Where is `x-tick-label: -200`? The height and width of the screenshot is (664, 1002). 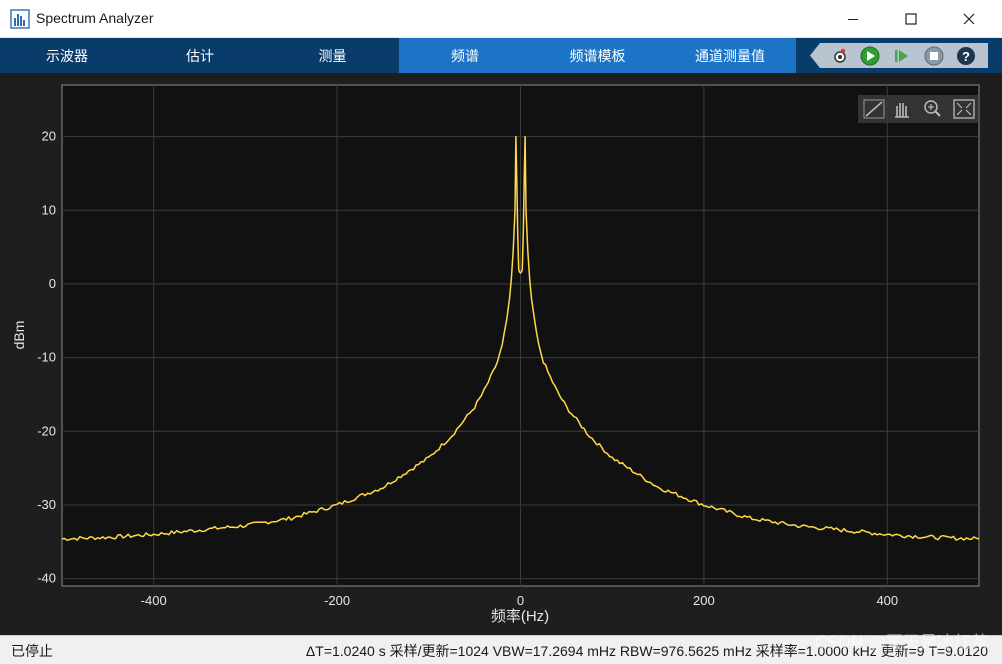
x-tick-label: -200 is located at coordinates (337, 600).